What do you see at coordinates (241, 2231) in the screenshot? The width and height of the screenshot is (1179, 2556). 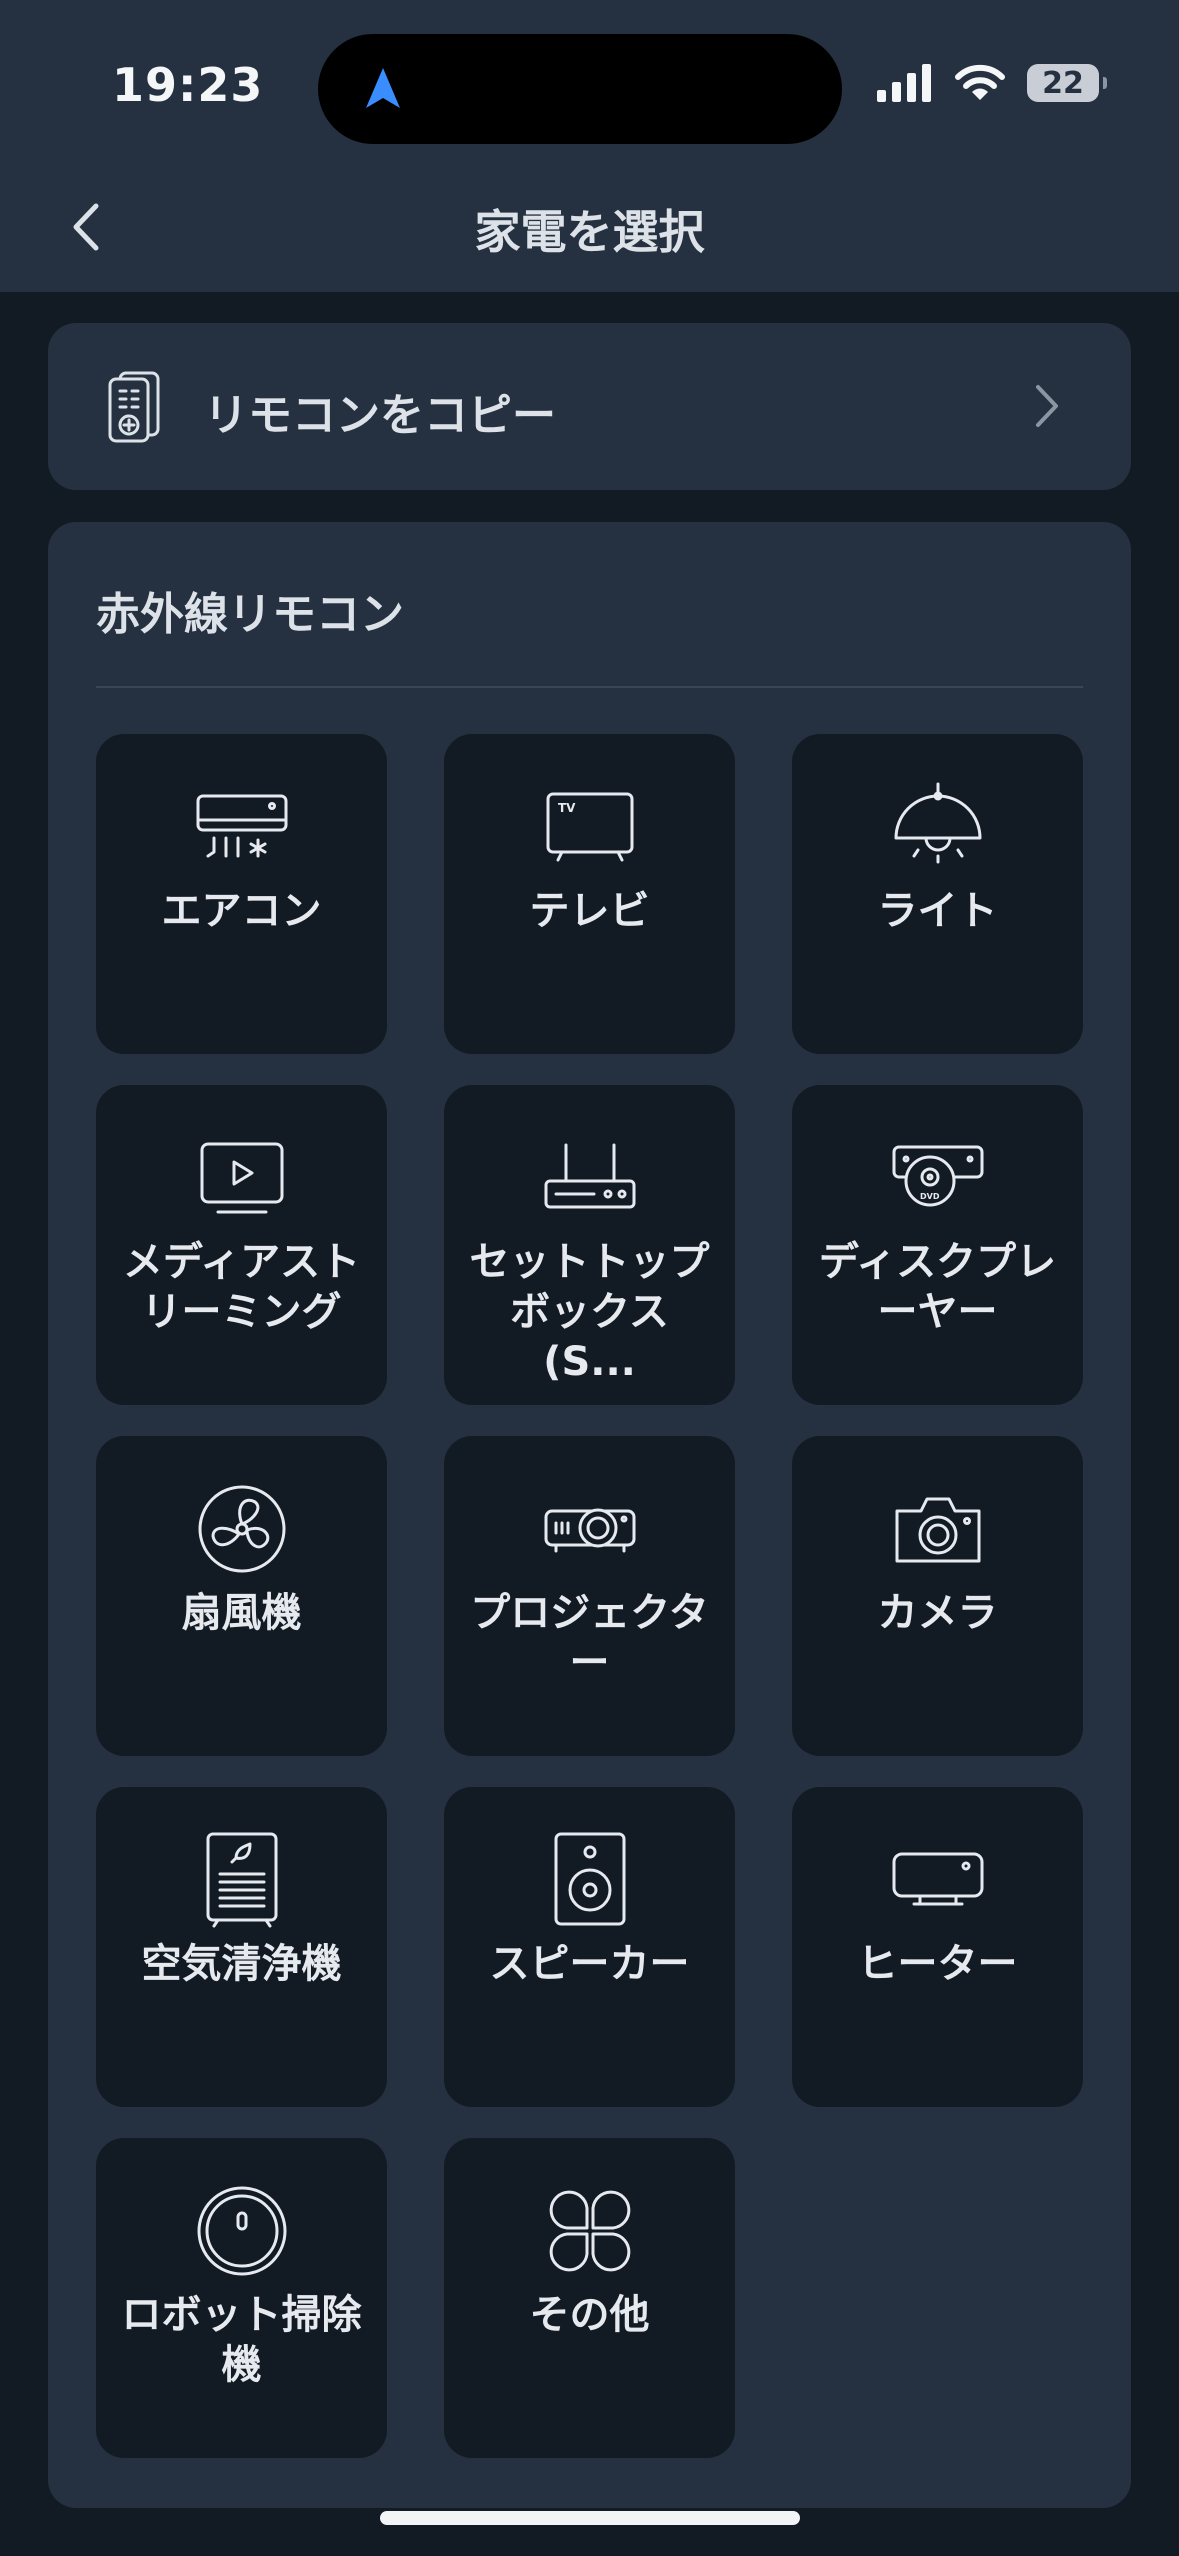 I see `robot-vacuum-icon` at bounding box center [241, 2231].